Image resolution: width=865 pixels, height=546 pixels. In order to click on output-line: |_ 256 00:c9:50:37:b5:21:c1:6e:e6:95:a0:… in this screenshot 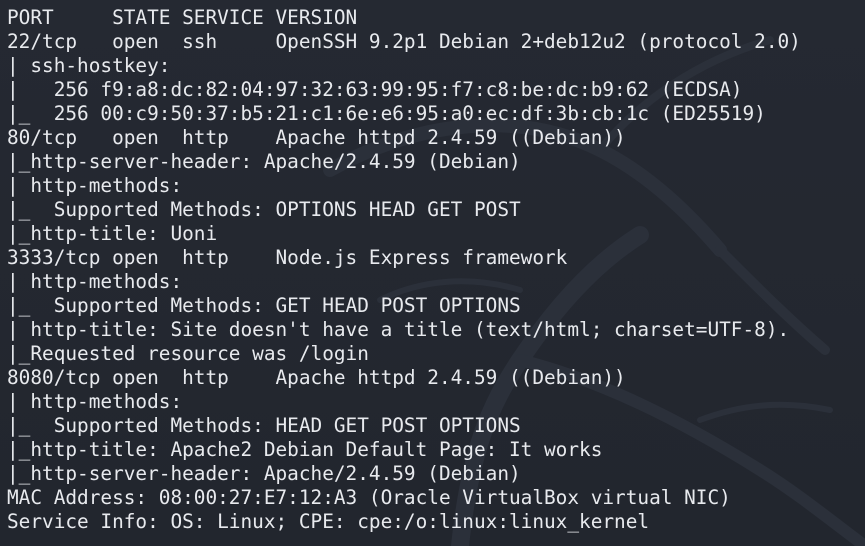, I will do `click(386, 113)`.